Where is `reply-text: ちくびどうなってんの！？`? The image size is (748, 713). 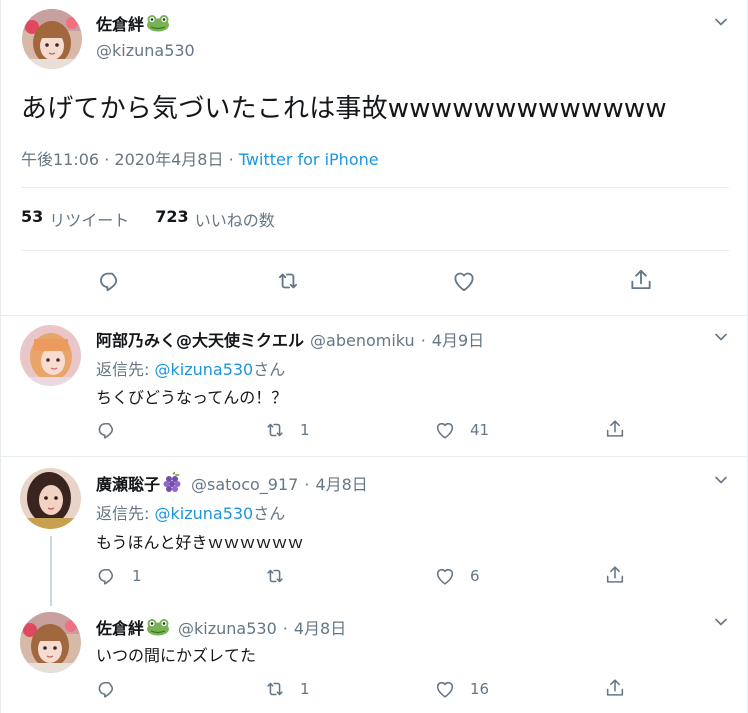
reply-text: ちくびどうなってんの！？ is located at coordinates (192, 397).